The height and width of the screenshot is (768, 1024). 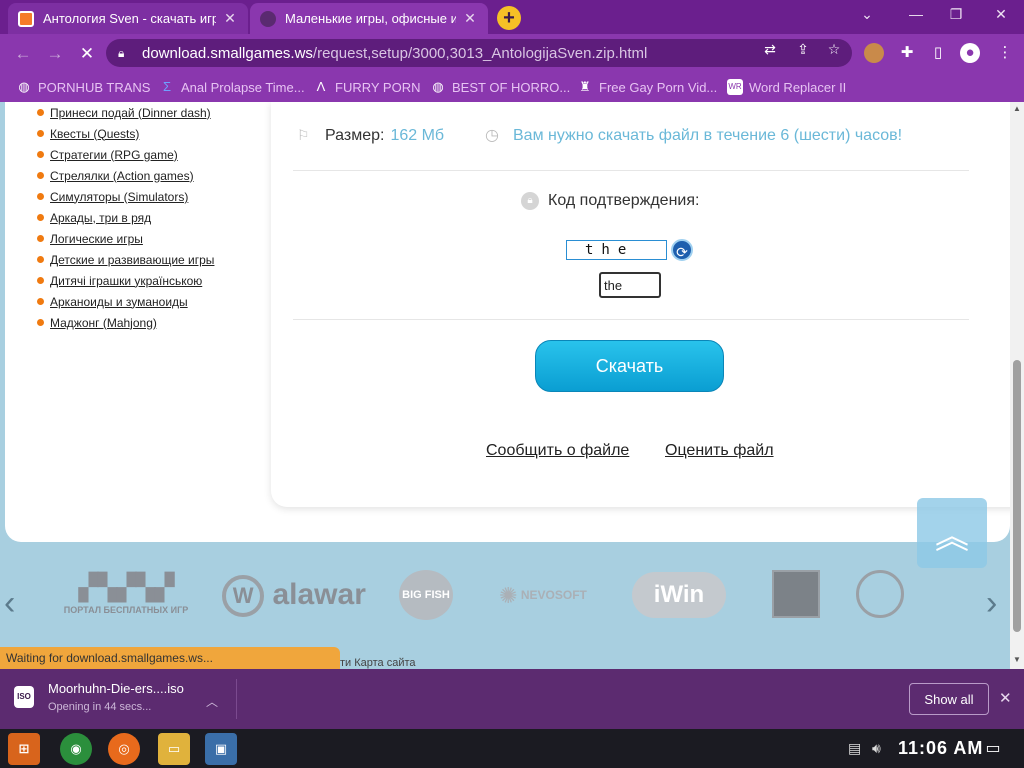 What do you see at coordinates (167, 86) in the screenshot?
I see `sigma-icon: Σ` at bounding box center [167, 86].